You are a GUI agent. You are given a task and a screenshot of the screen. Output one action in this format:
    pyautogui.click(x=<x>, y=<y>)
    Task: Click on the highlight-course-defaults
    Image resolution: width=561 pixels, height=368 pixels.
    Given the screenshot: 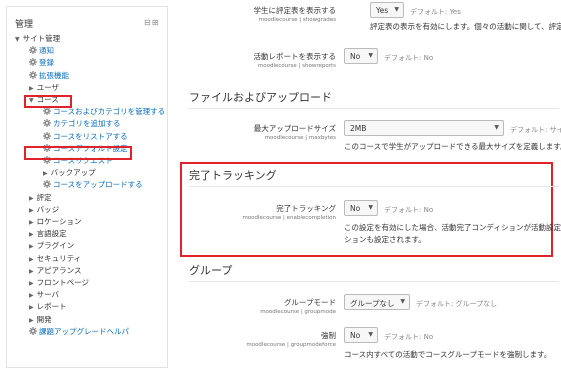 What is the action you would take?
    pyautogui.click(x=78, y=153)
    